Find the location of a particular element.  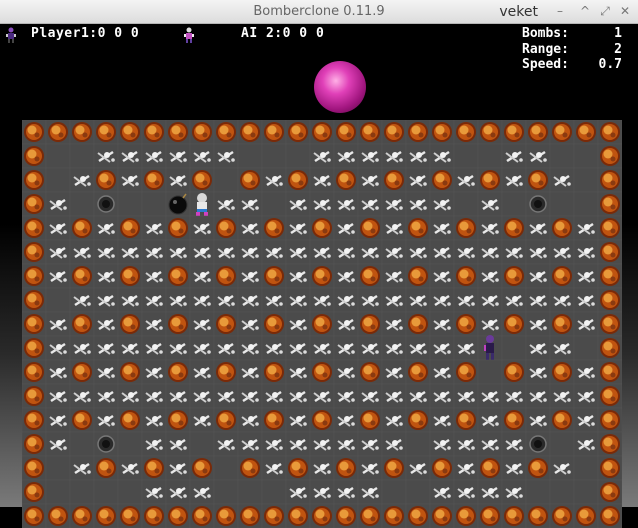

window-titlebar: Bomberclone 0.11.9 veket – ^ ⤢ ✕ is located at coordinates (319, 12).